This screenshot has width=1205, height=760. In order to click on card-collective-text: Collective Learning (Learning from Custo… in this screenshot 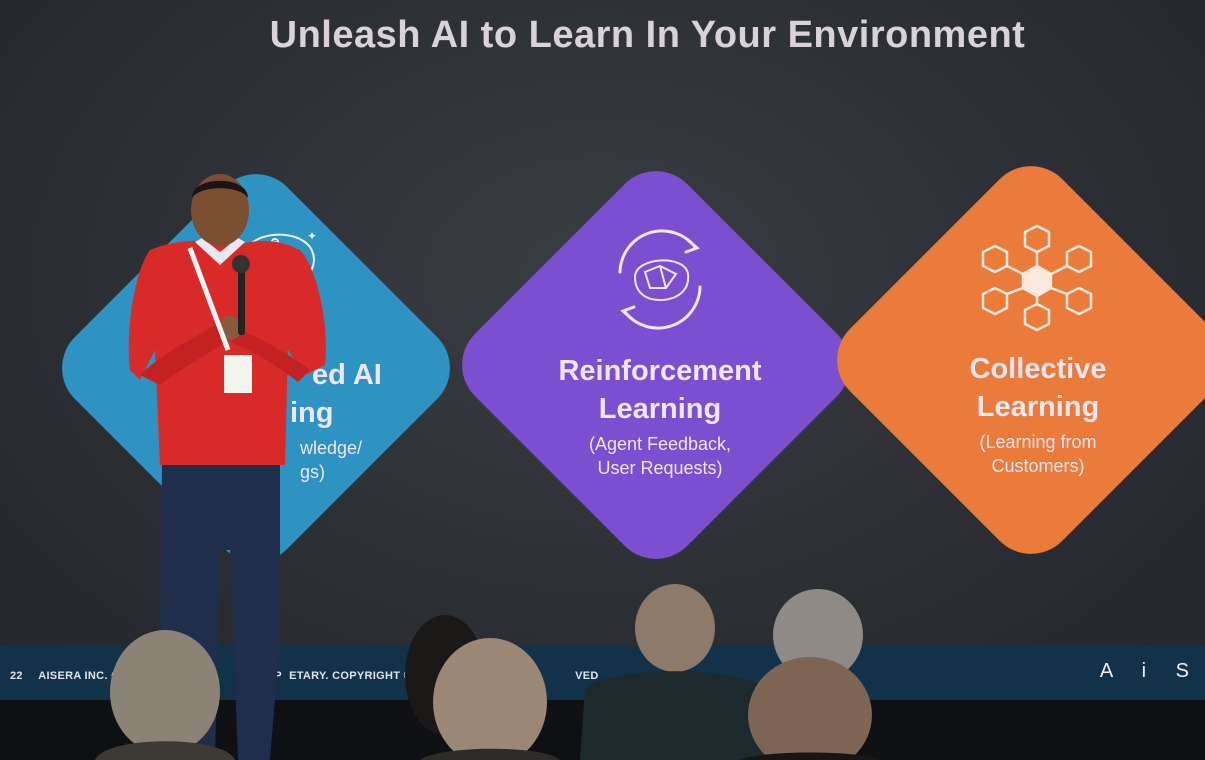, I will do `click(1038, 414)`.